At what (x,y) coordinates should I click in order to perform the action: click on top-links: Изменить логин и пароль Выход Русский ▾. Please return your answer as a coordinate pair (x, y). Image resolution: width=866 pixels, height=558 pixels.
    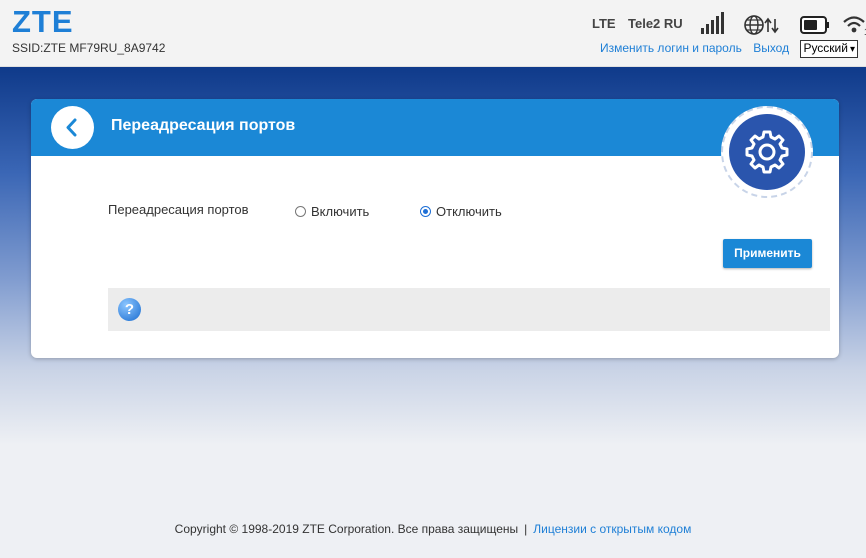
    Looking at the image, I should click on (725, 49).